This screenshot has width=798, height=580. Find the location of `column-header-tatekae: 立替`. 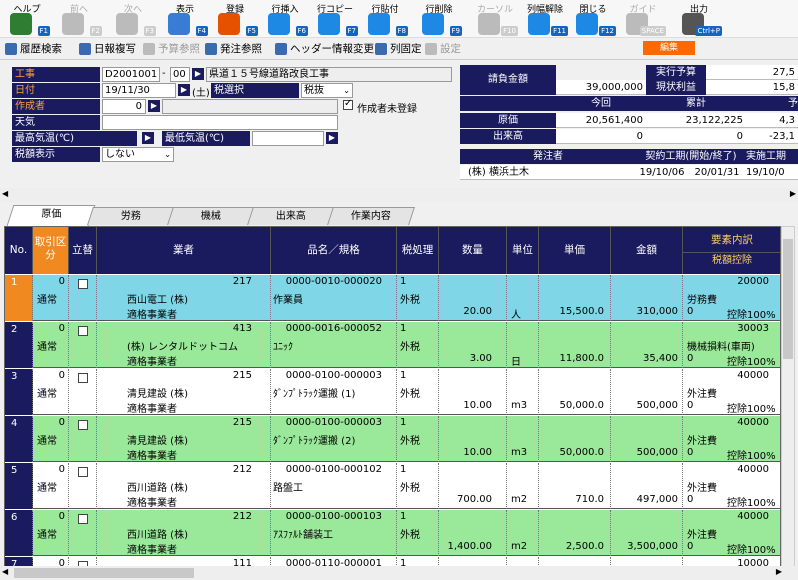

column-header-tatekae: 立替 is located at coordinates (83, 250).